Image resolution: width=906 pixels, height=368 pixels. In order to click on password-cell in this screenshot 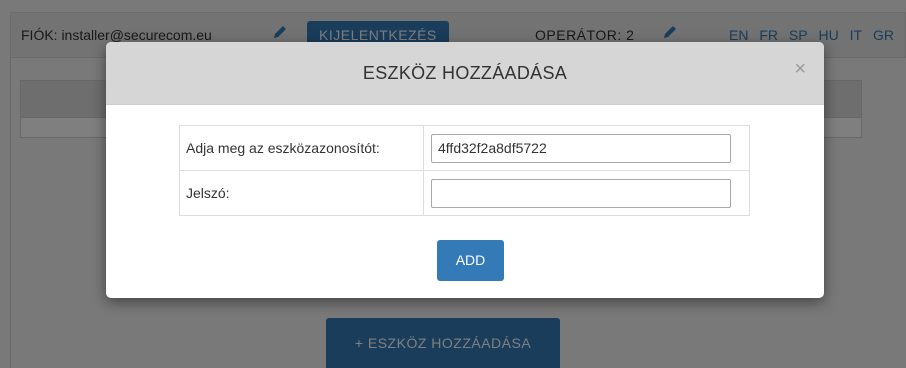, I will do `click(586, 193)`.